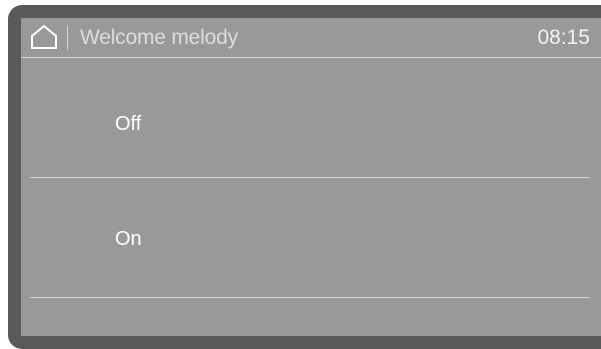  I want to click on clock-time: 08:15, so click(563, 37).